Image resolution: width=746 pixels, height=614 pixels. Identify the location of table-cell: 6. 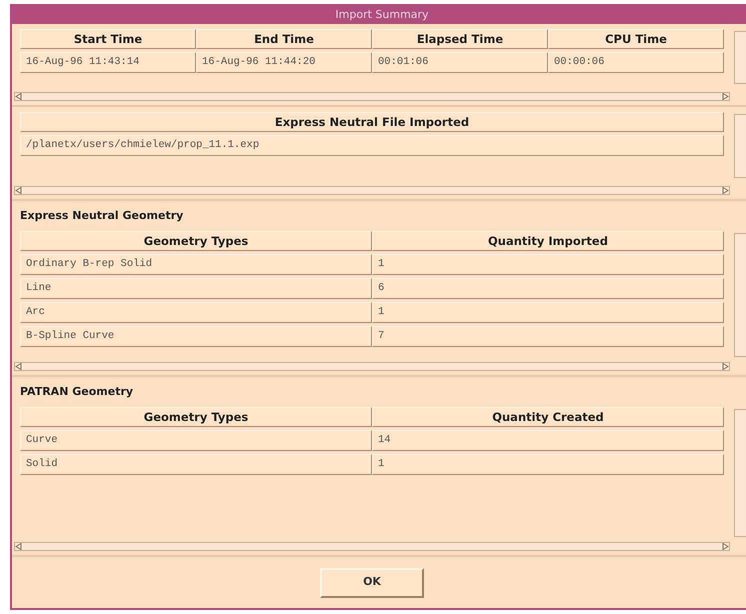
(548, 288).